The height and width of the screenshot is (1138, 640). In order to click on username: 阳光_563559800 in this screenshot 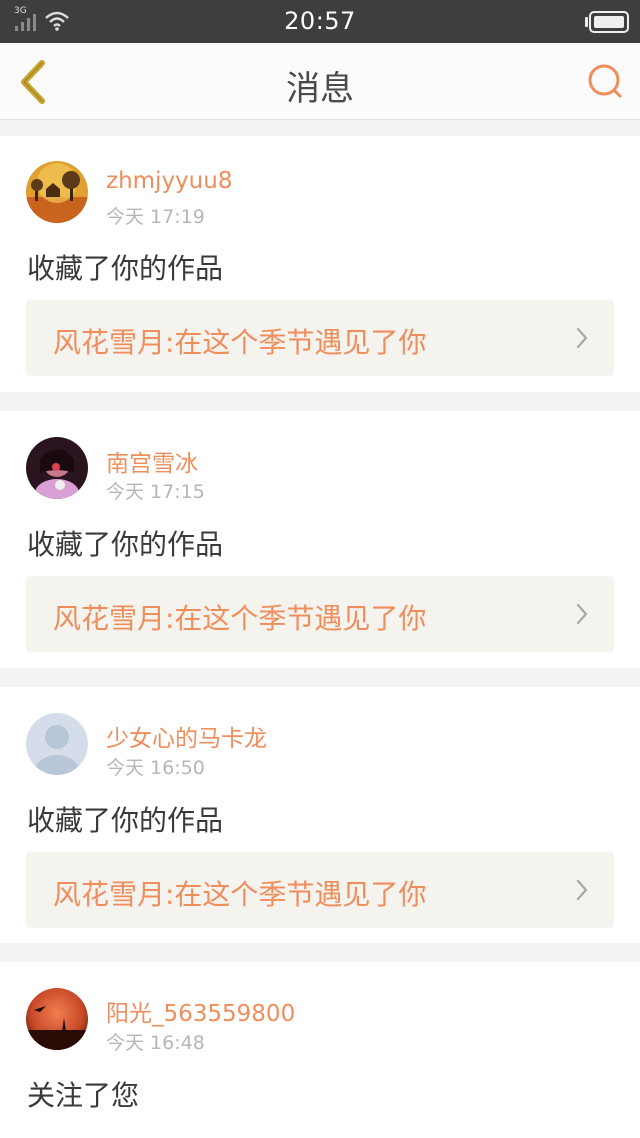, I will do `click(200, 1011)`.